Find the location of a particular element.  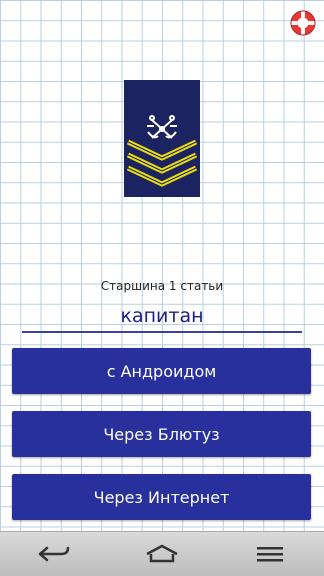

rank-label: Старшина 1 статьи is located at coordinates (162, 286).